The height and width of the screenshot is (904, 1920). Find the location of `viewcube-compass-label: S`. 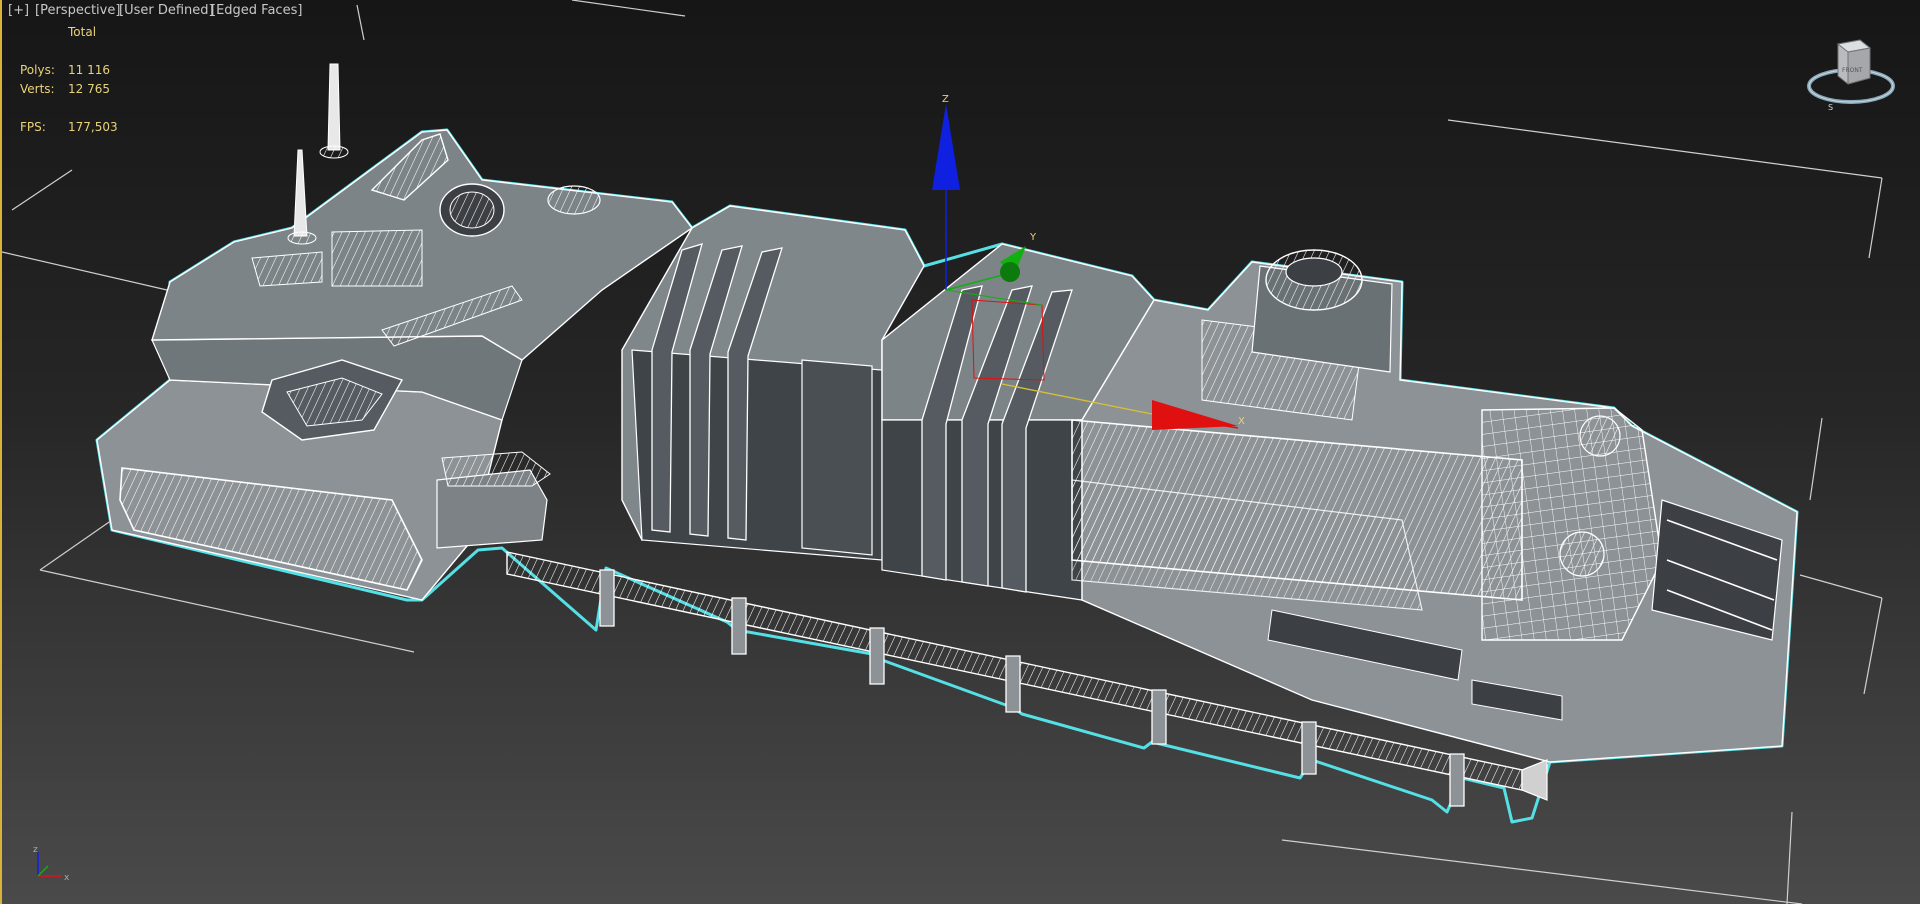

viewcube-compass-label: S is located at coordinates (1830, 107).